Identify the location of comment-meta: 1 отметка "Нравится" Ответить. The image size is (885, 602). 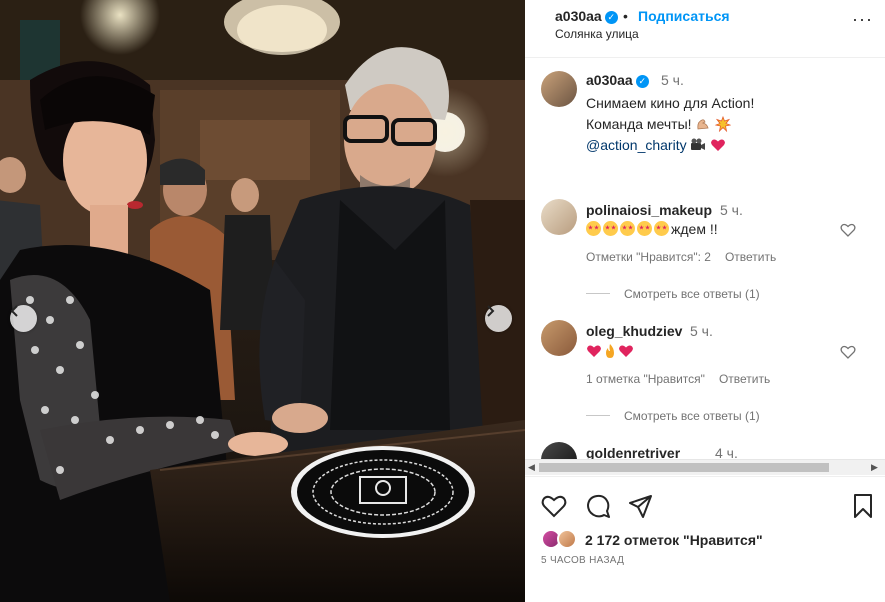
(685, 379).